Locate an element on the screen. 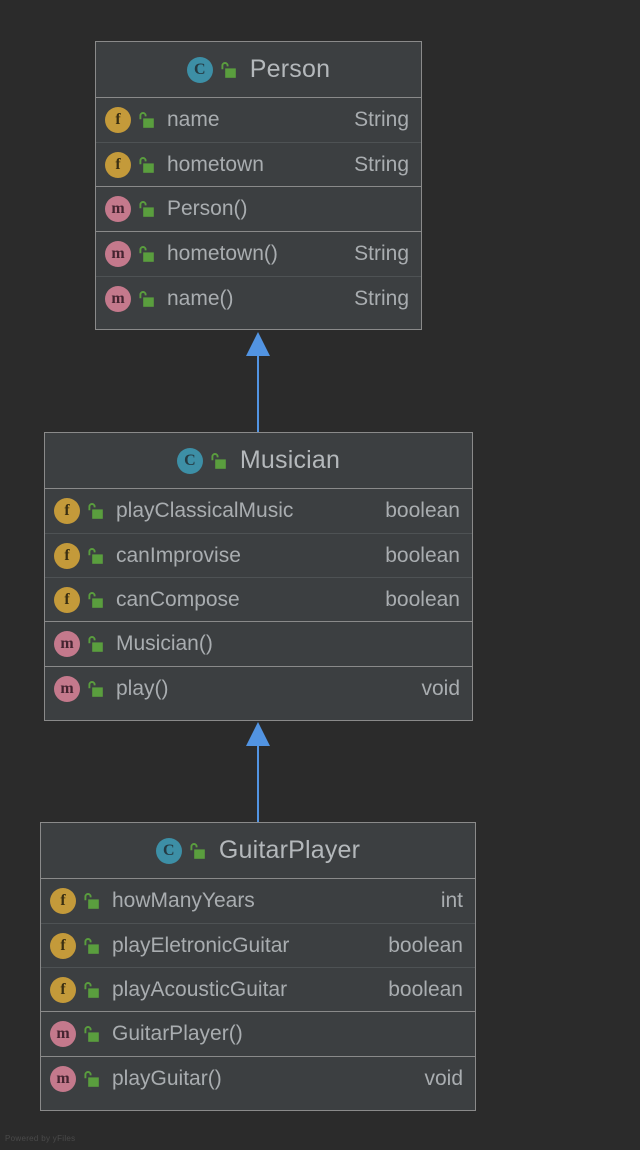  method-row: m playGuitar() void is located at coordinates (258, 1079).